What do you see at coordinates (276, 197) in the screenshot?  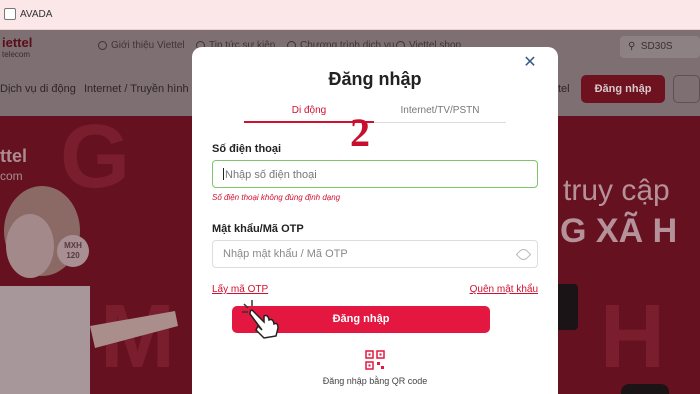 I see `phone-error-message: Số điện thoại không đúng định dạng` at bounding box center [276, 197].